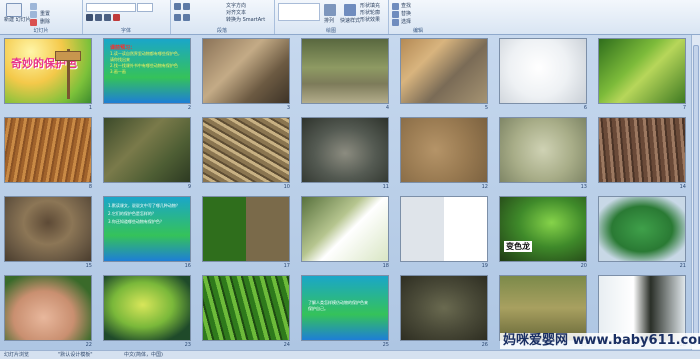 The width and height of the screenshot is (700, 359). What do you see at coordinates (299, 12) in the screenshot?
I see `shapes-gallery` at bounding box center [299, 12].